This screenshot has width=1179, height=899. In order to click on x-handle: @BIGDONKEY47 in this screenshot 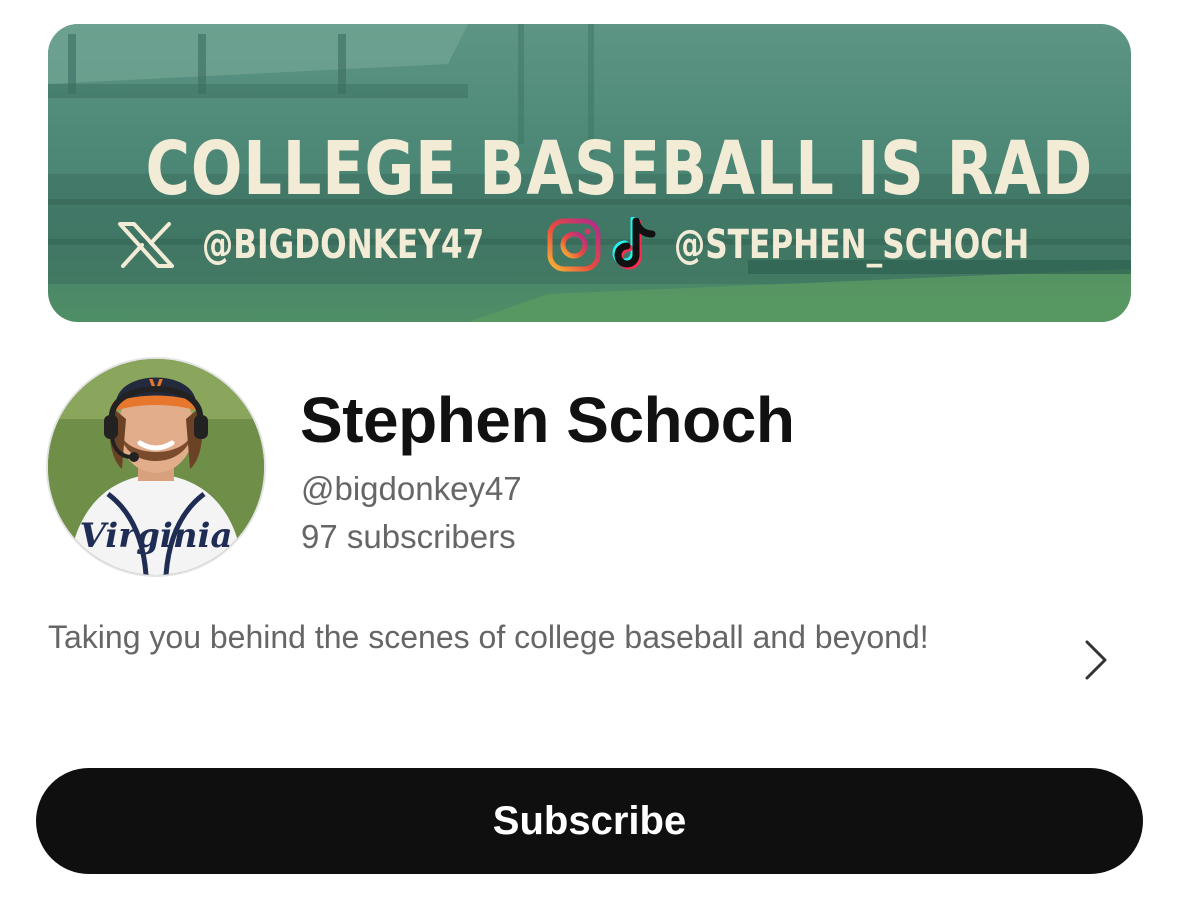, I will do `click(343, 245)`.